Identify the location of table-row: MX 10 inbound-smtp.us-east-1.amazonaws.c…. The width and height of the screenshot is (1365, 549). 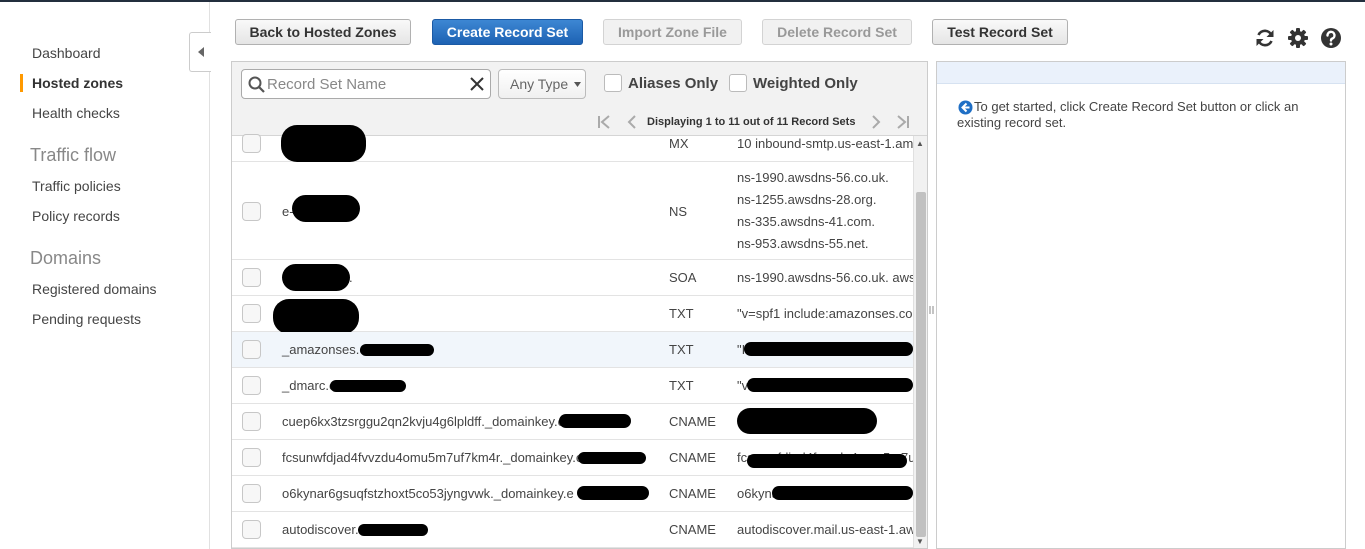
(572, 143).